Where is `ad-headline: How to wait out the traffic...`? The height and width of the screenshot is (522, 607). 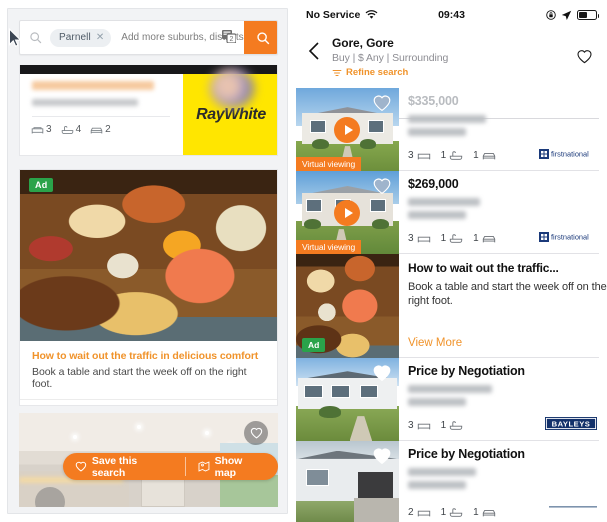
ad-headline: How to wait out the traffic... is located at coordinates (507, 268).